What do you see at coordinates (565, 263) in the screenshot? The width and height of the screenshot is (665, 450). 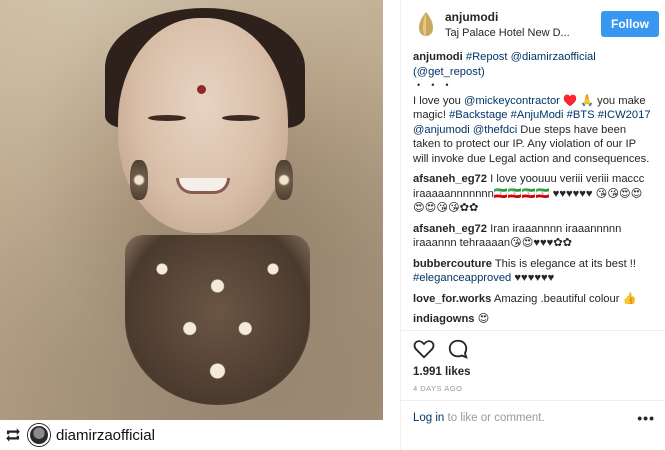 I see `comment-text: This is elegance at its best !!` at bounding box center [565, 263].